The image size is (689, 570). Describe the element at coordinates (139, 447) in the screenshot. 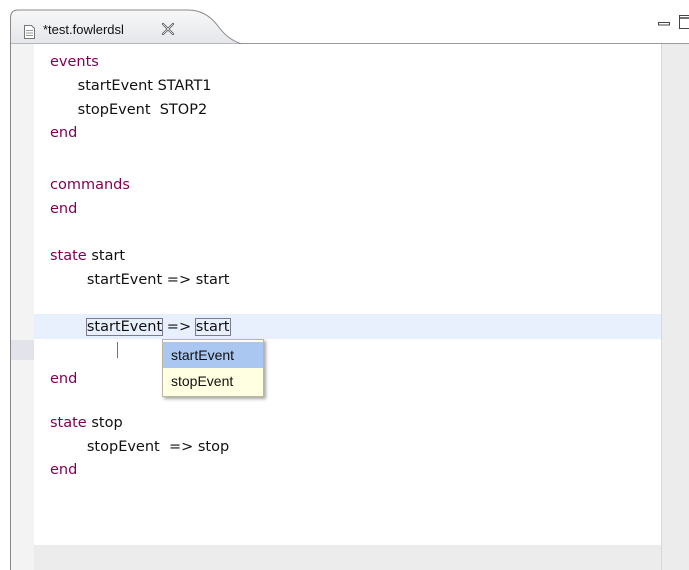

I see `code-line: stopEvent => stop` at that location.